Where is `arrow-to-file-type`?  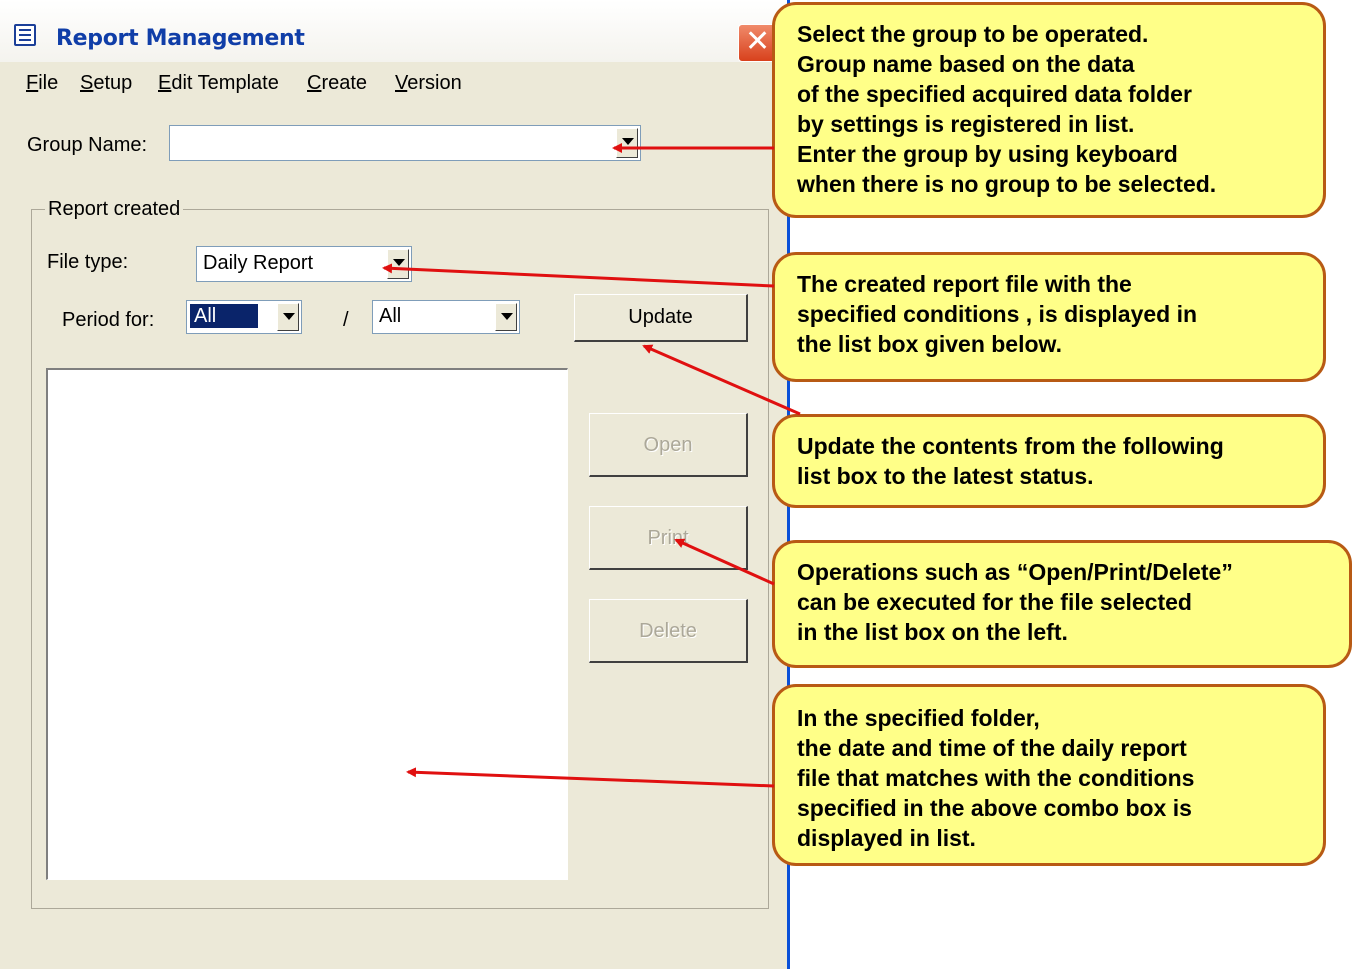
arrow-to-file-type is located at coordinates (578, 275).